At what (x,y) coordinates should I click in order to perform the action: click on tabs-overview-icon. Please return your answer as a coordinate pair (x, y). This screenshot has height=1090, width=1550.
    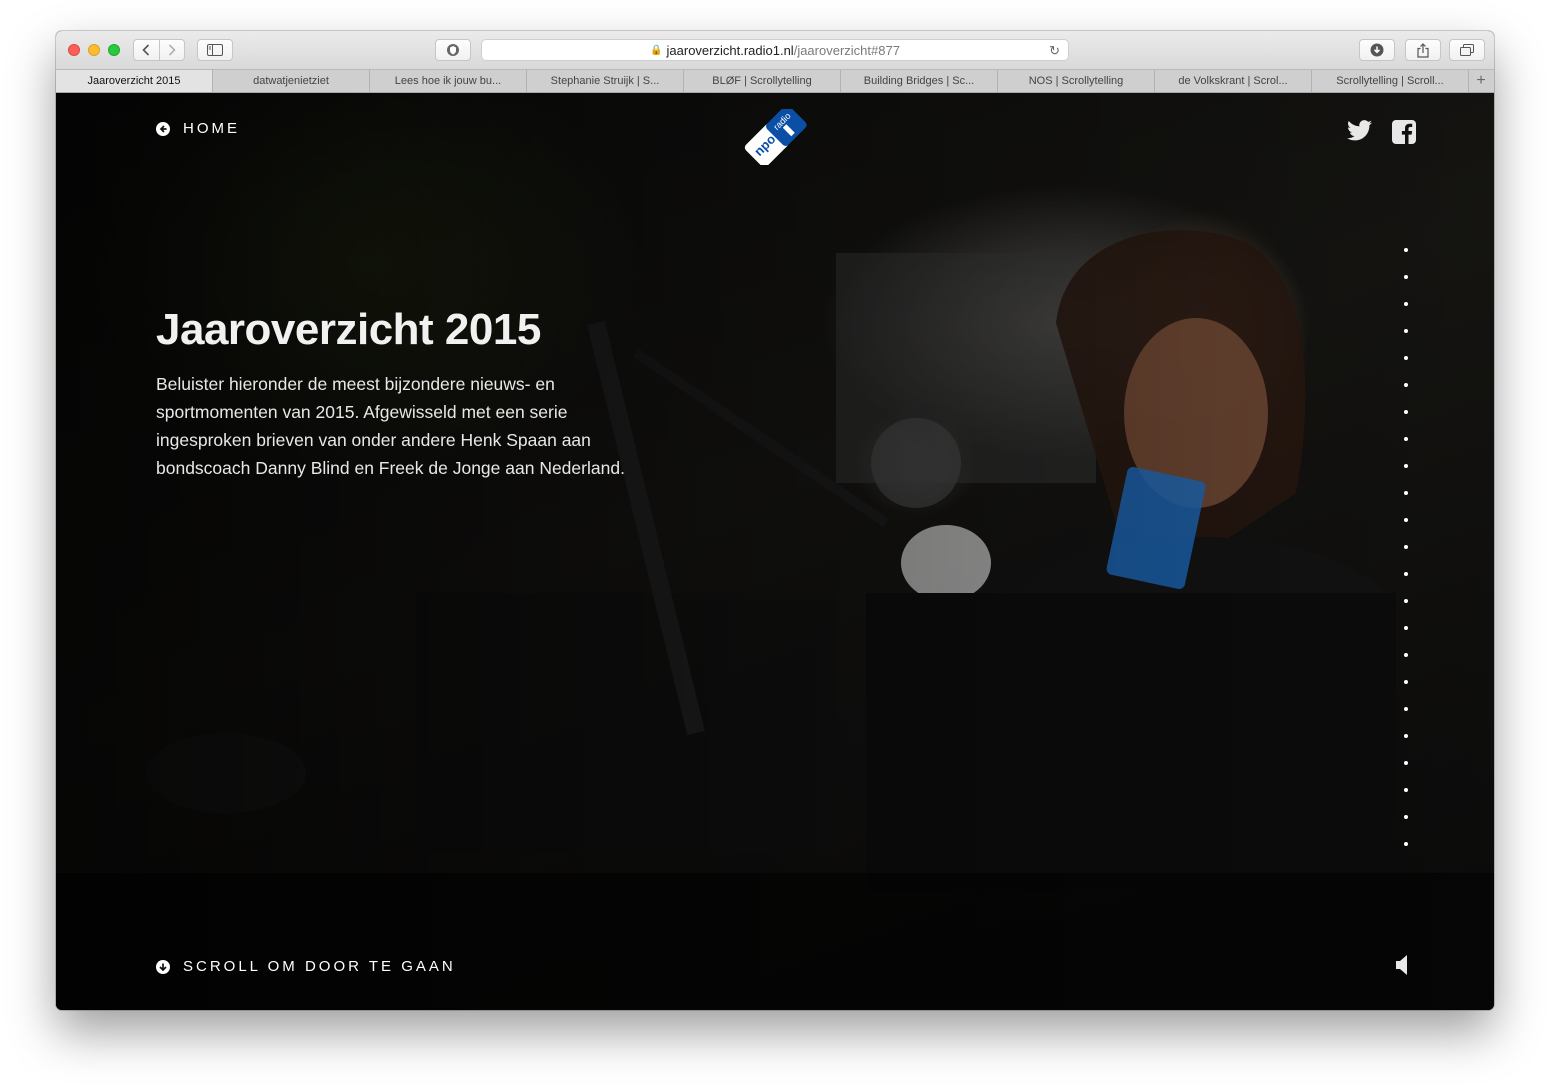
    Looking at the image, I should click on (1467, 50).